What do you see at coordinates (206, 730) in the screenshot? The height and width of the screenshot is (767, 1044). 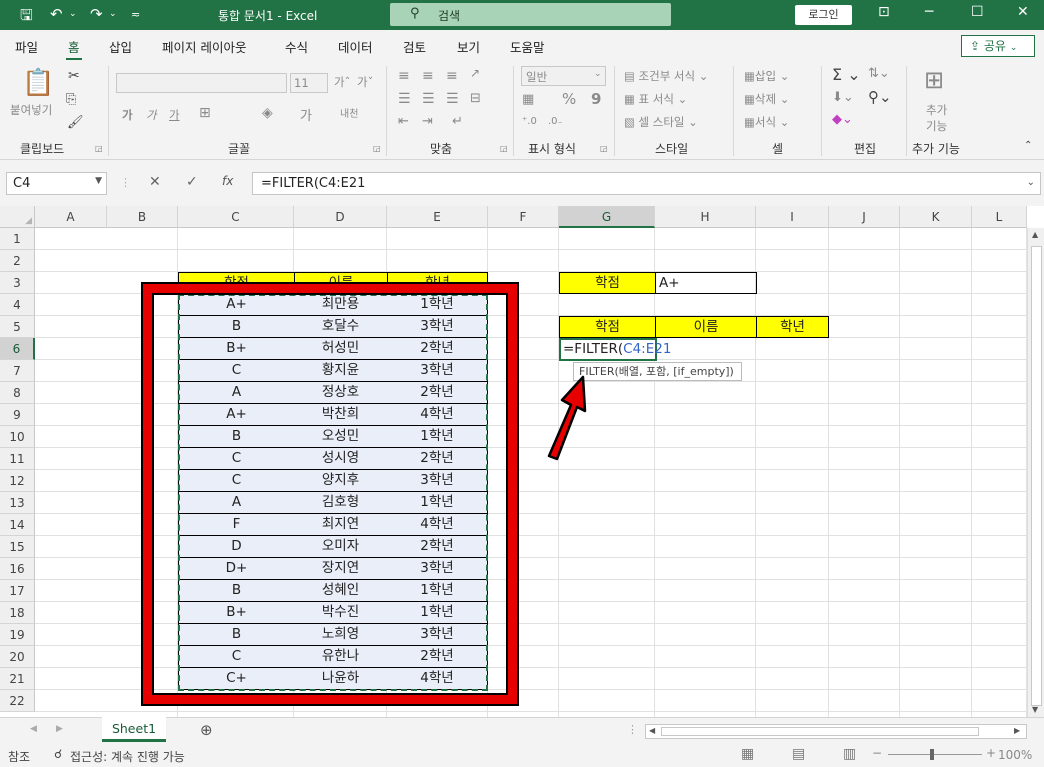 I see `add-sheet-icon: ⊕` at bounding box center [206, 730].